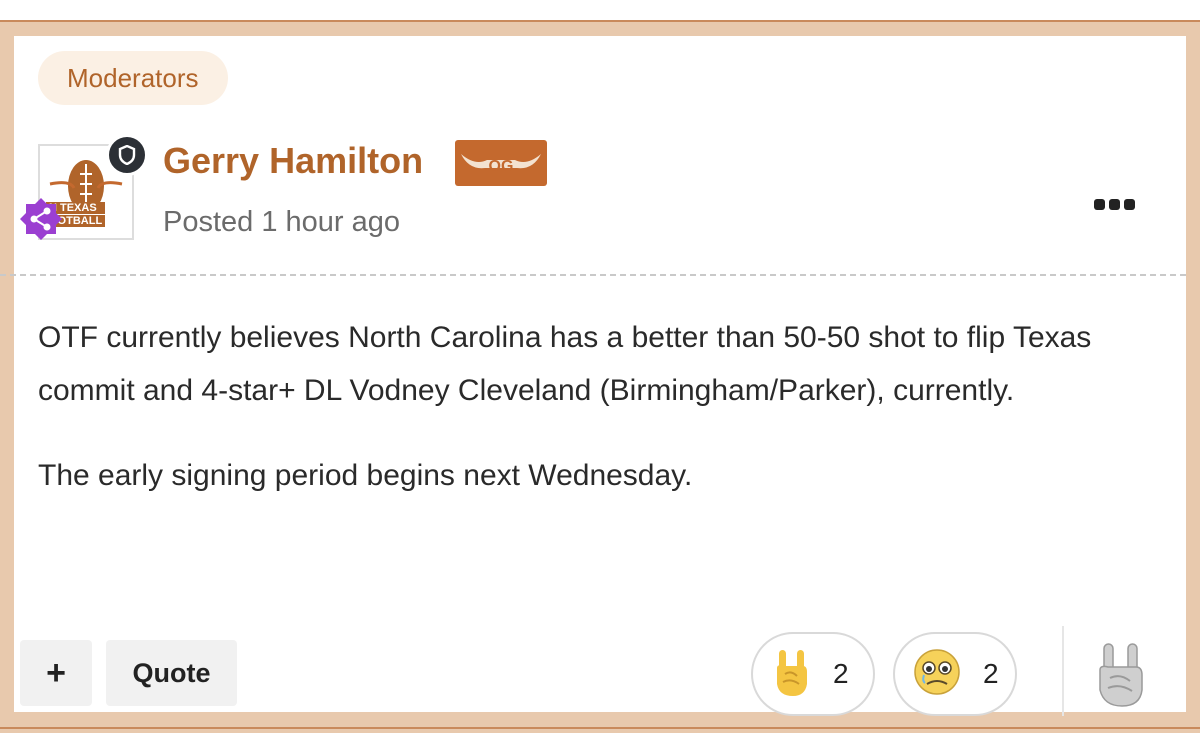 This screenshot has height=733, width=1200. Describe the element at coordinates (600, 10) in the screenshot. I see `top-strip` at that location.